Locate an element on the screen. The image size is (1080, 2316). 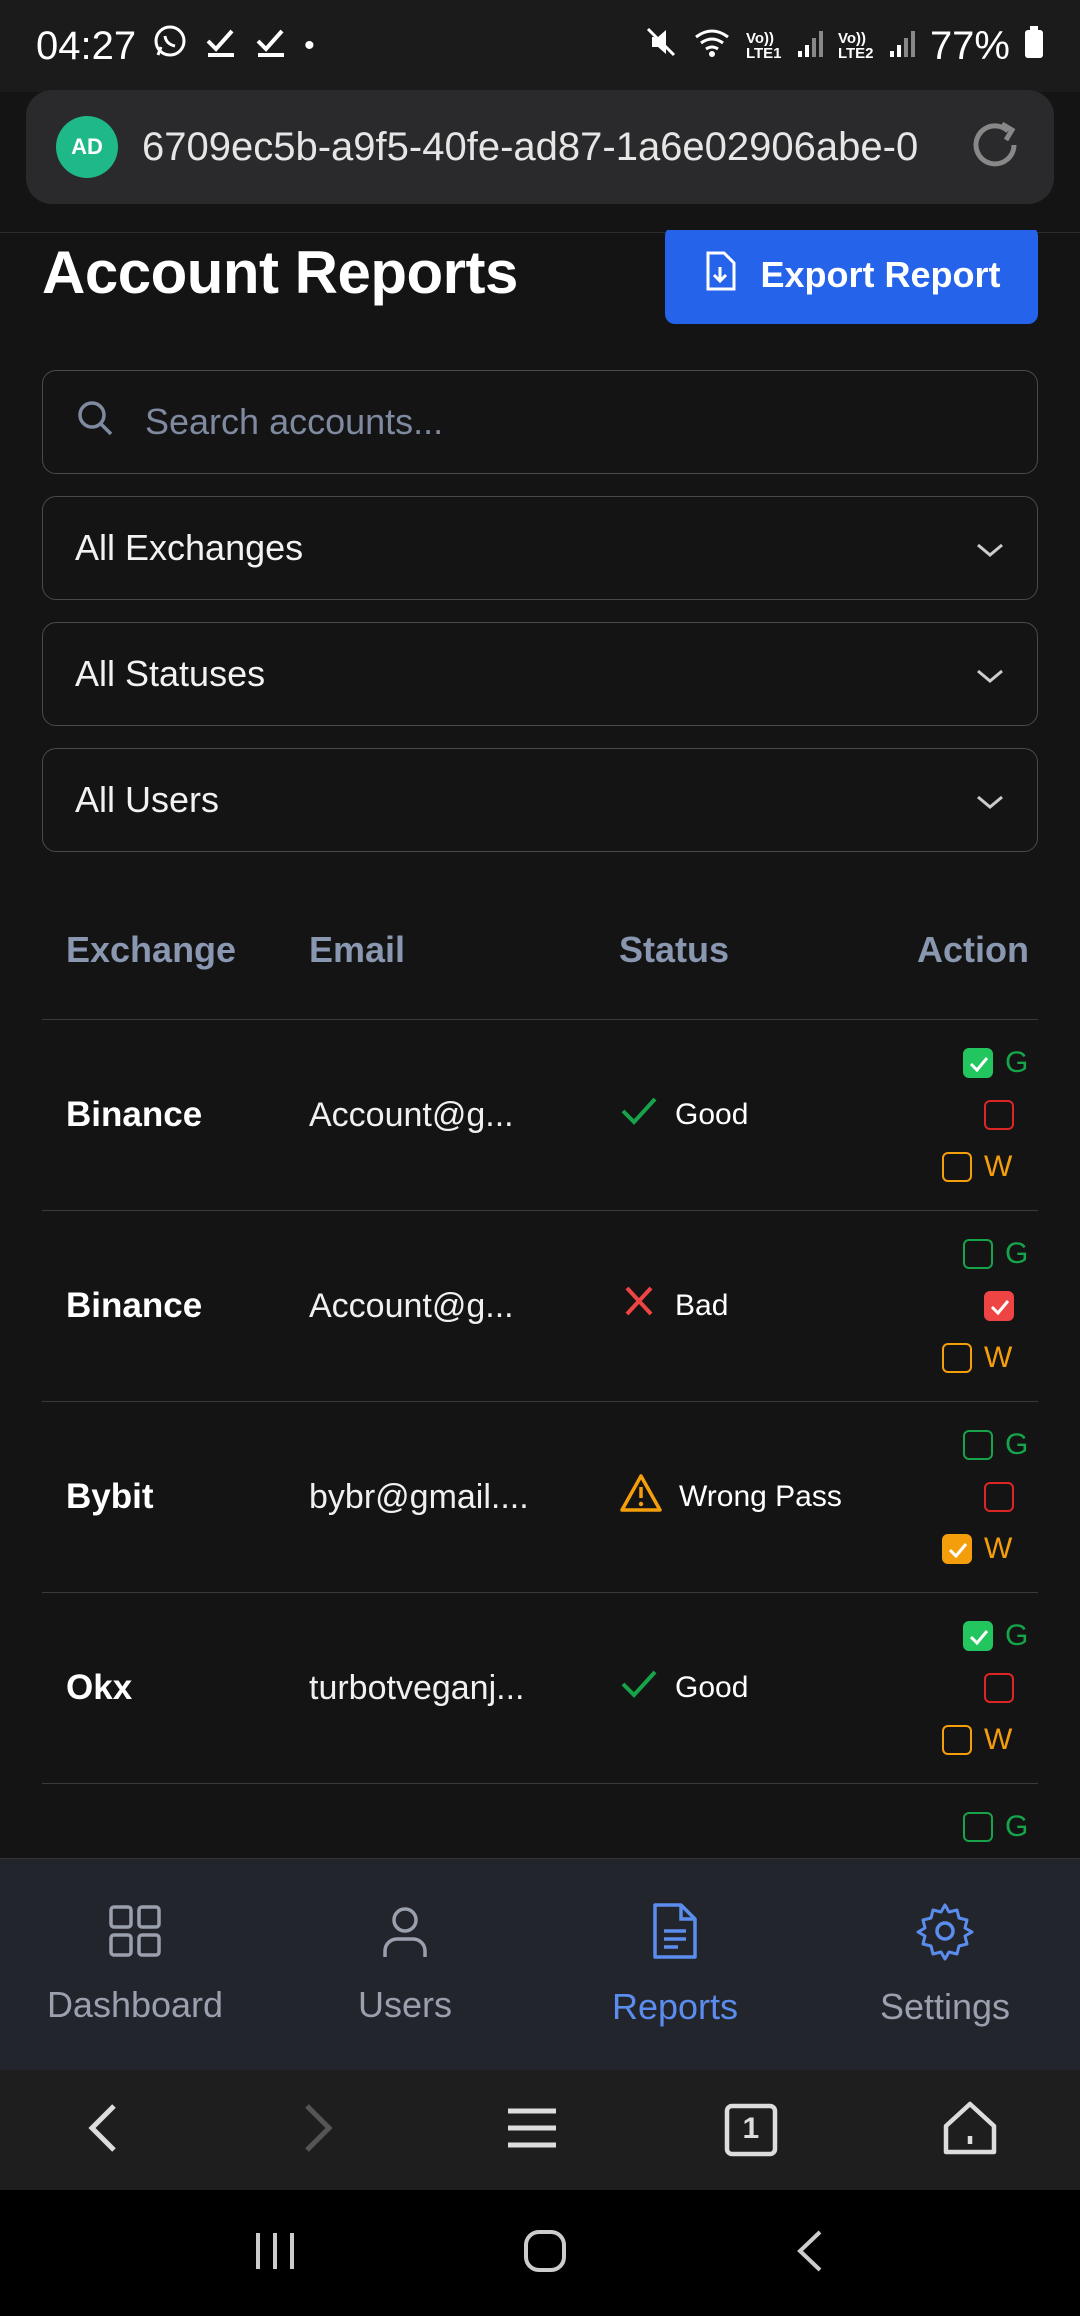
network-label-1: Vo)) LTE1 is located at coordinates (763, 46).